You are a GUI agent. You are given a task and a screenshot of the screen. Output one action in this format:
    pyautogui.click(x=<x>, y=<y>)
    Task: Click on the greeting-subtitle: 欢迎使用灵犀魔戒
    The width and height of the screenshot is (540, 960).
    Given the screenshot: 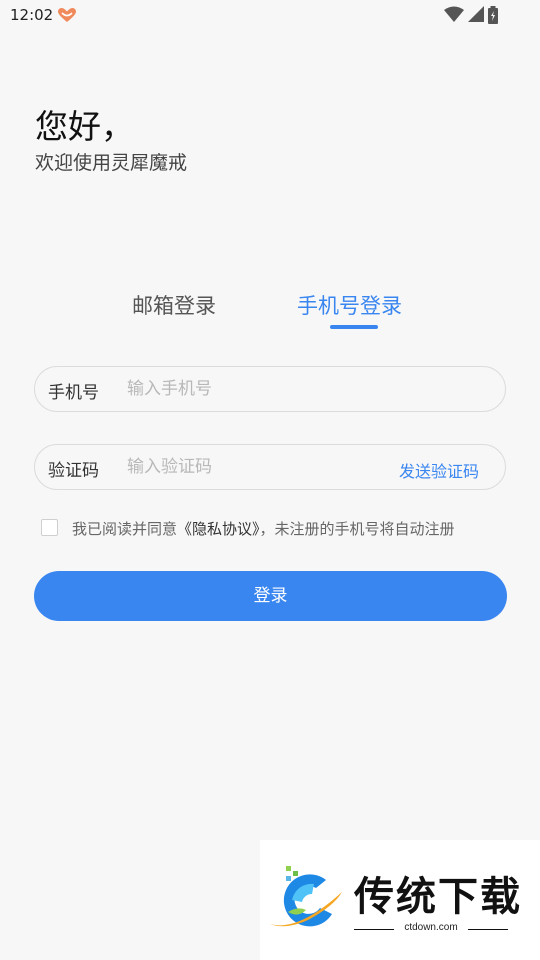 What is the action you would take?
    pyautogui.click(x=111, y=163)
    